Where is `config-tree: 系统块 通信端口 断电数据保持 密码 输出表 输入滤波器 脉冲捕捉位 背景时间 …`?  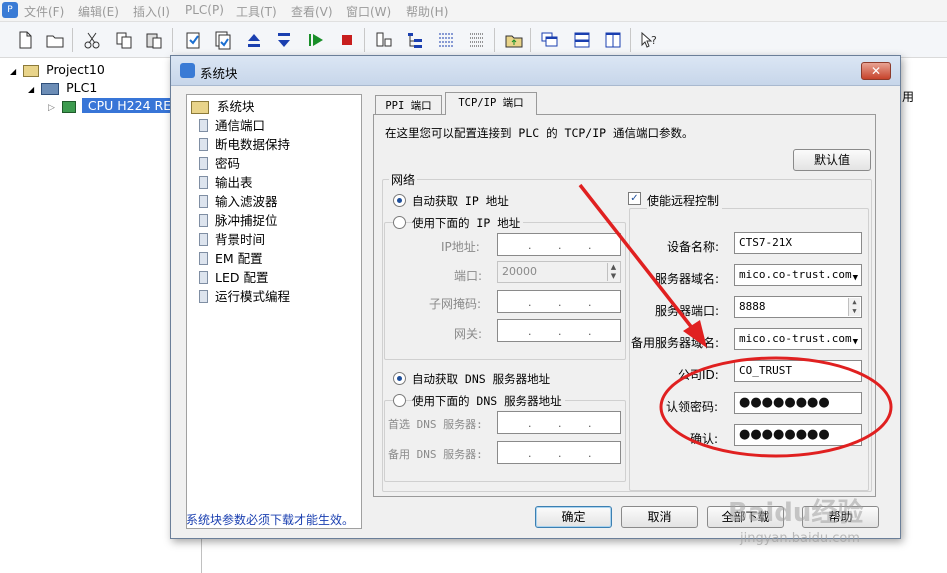
config-tree: 系统块 通信端口 断电数据保持 密码 输出表 输入滤波器 脉冲捕捉位 背景时间 … is located at coordinates (274, 311).